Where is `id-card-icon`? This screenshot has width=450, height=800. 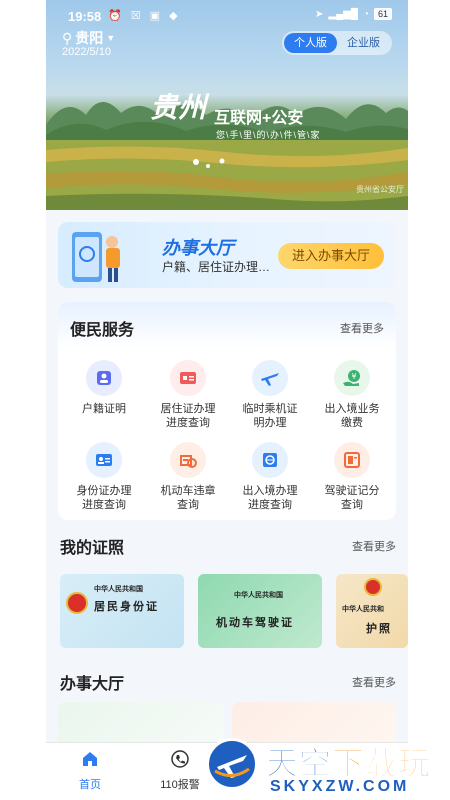
id-card-icon is located at coordinates (104, 460).